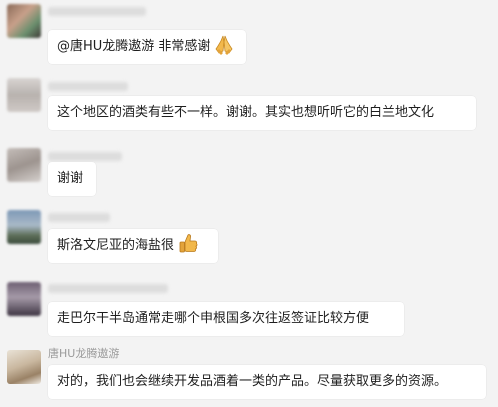 The image size is (498, 407). Describe the element at coordinates (246, 112) in the screenshot. I see `message-text: 这个地区的酒类有些不一样。谢谢。其实也想听听它的白兰地文化` at that location.